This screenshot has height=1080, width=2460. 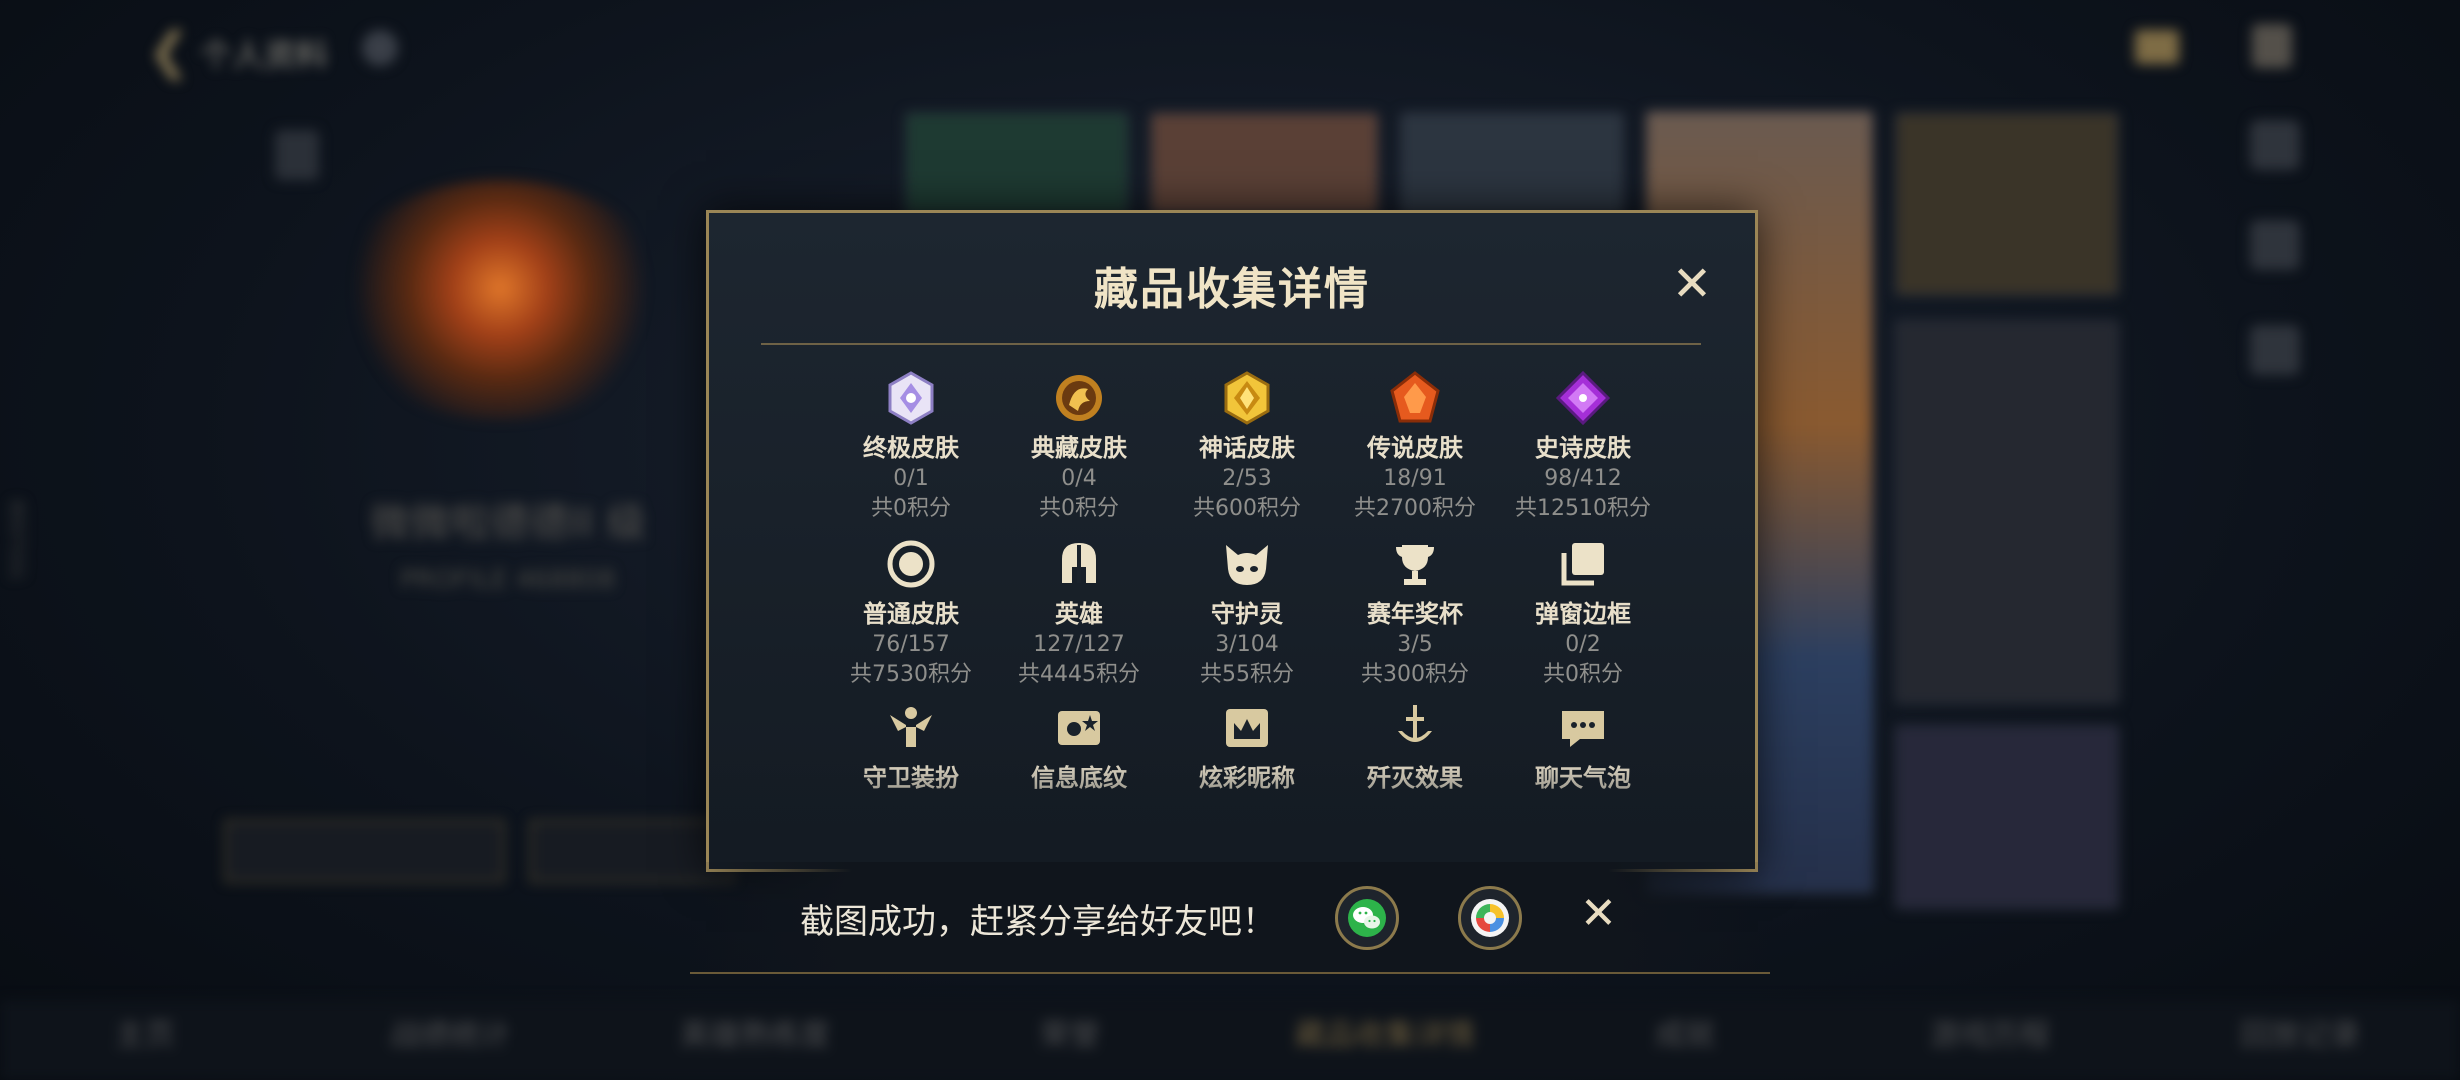 What do you see at coordinates (1079, 674) in the screenshot?
I see `item-points: 共4445积分` at bounding box center [1079, 674].